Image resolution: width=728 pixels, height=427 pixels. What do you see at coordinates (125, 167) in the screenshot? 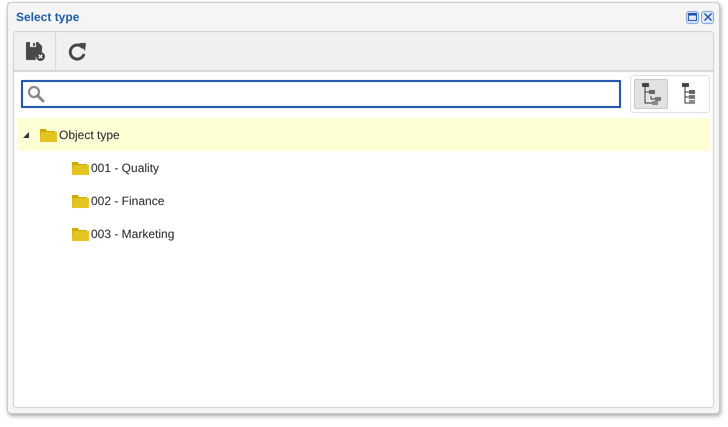
I see `tree-item-label: 001 - Quality` at bounding box center [125, 167].